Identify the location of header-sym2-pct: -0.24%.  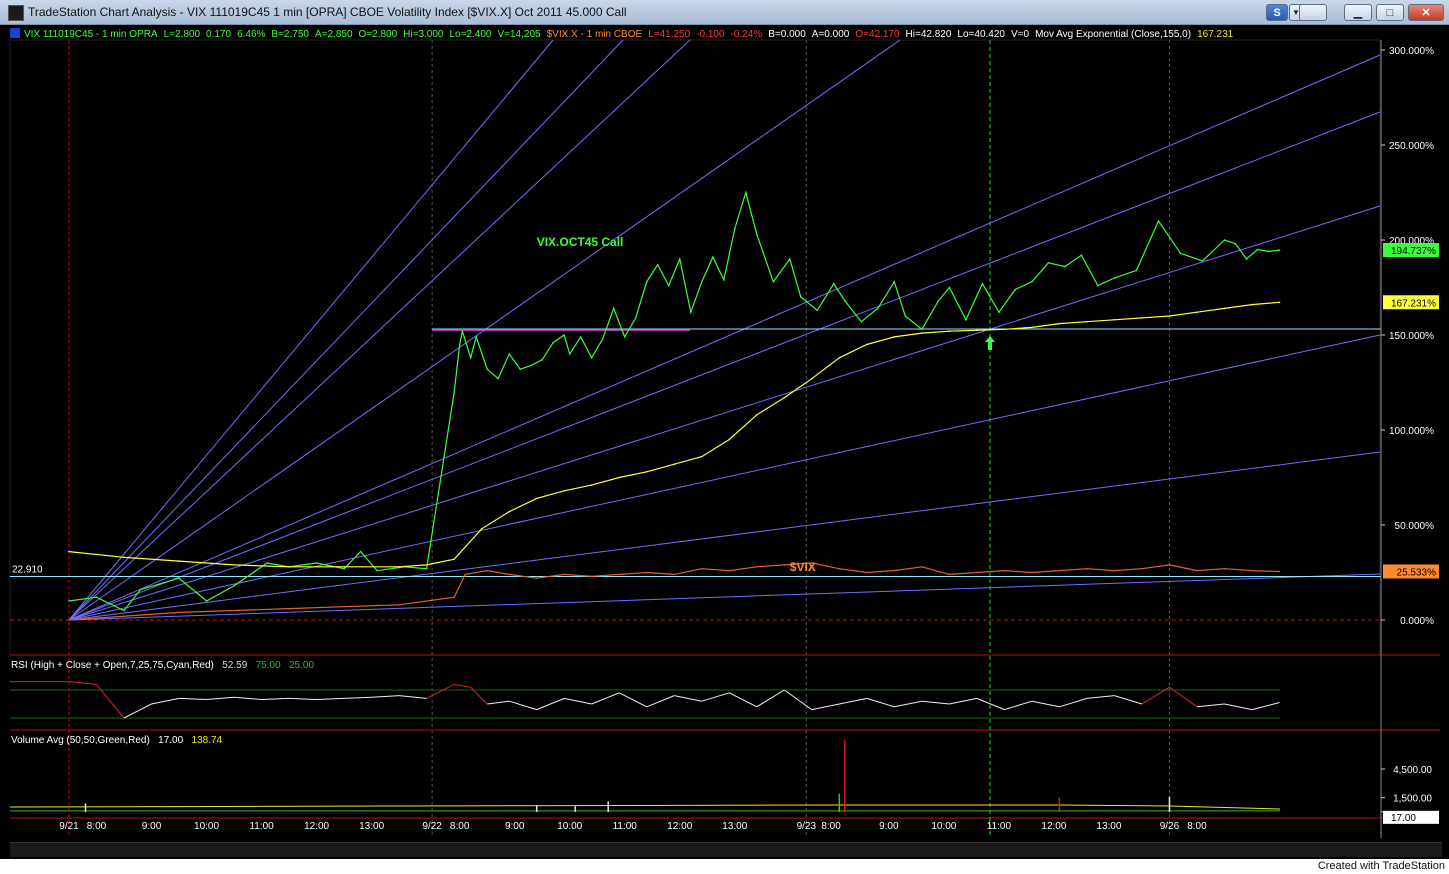
(746, 34).